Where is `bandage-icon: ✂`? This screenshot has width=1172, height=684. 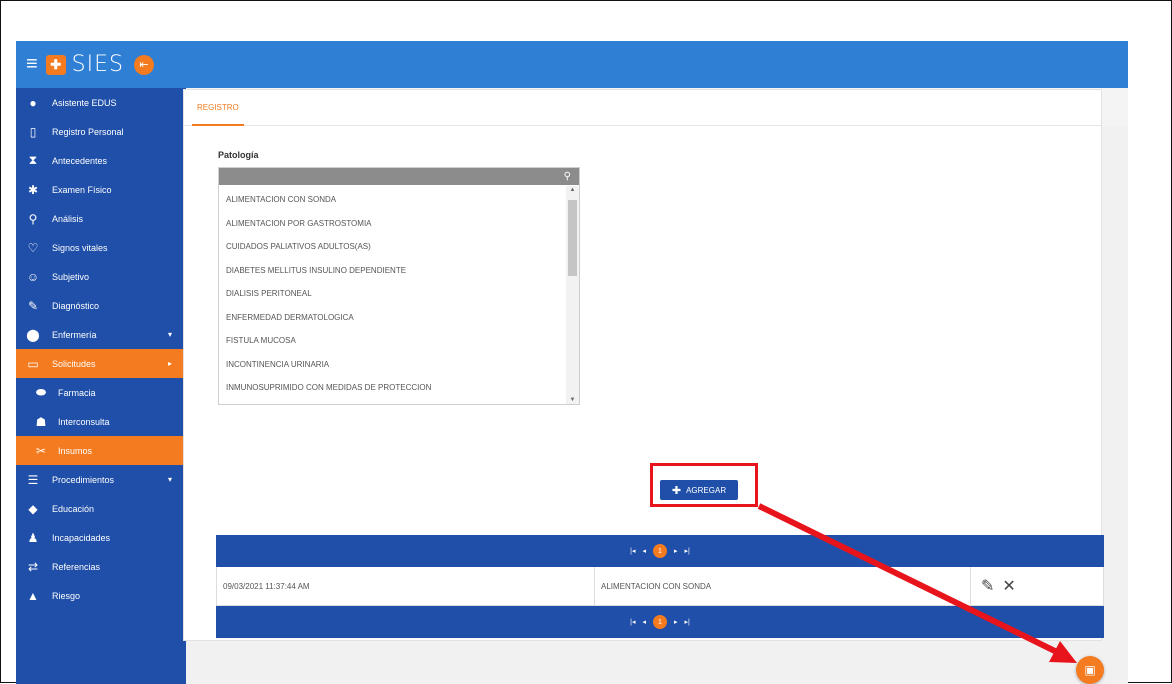
bandage-icon: ✂ is located at coordinates (41, 450).